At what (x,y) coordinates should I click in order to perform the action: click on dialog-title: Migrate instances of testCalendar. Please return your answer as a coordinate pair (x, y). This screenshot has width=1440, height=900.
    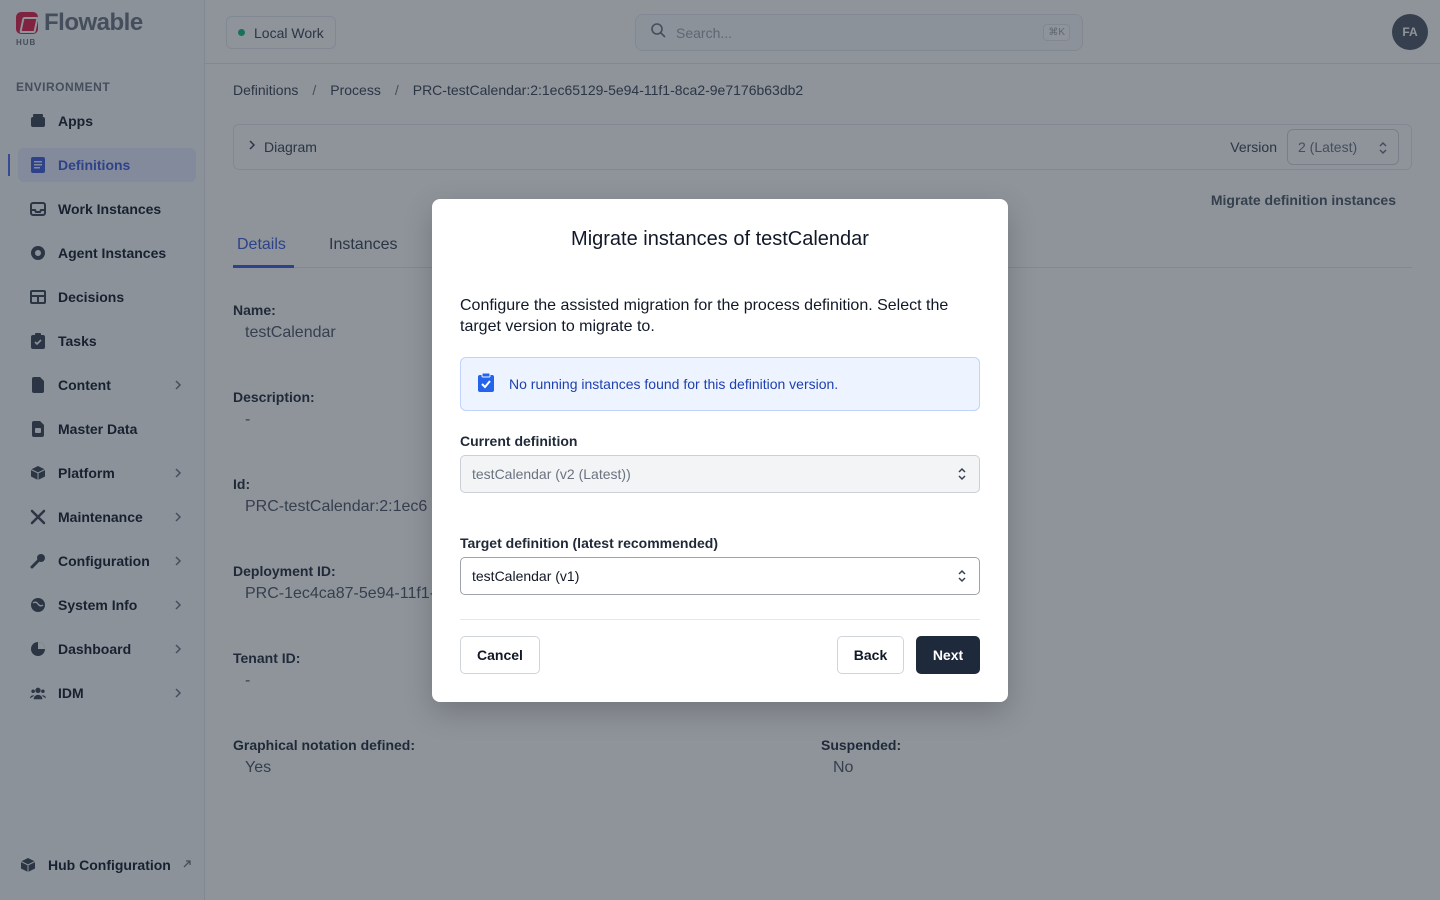
    Looking at the image, I should click on (720, 239).